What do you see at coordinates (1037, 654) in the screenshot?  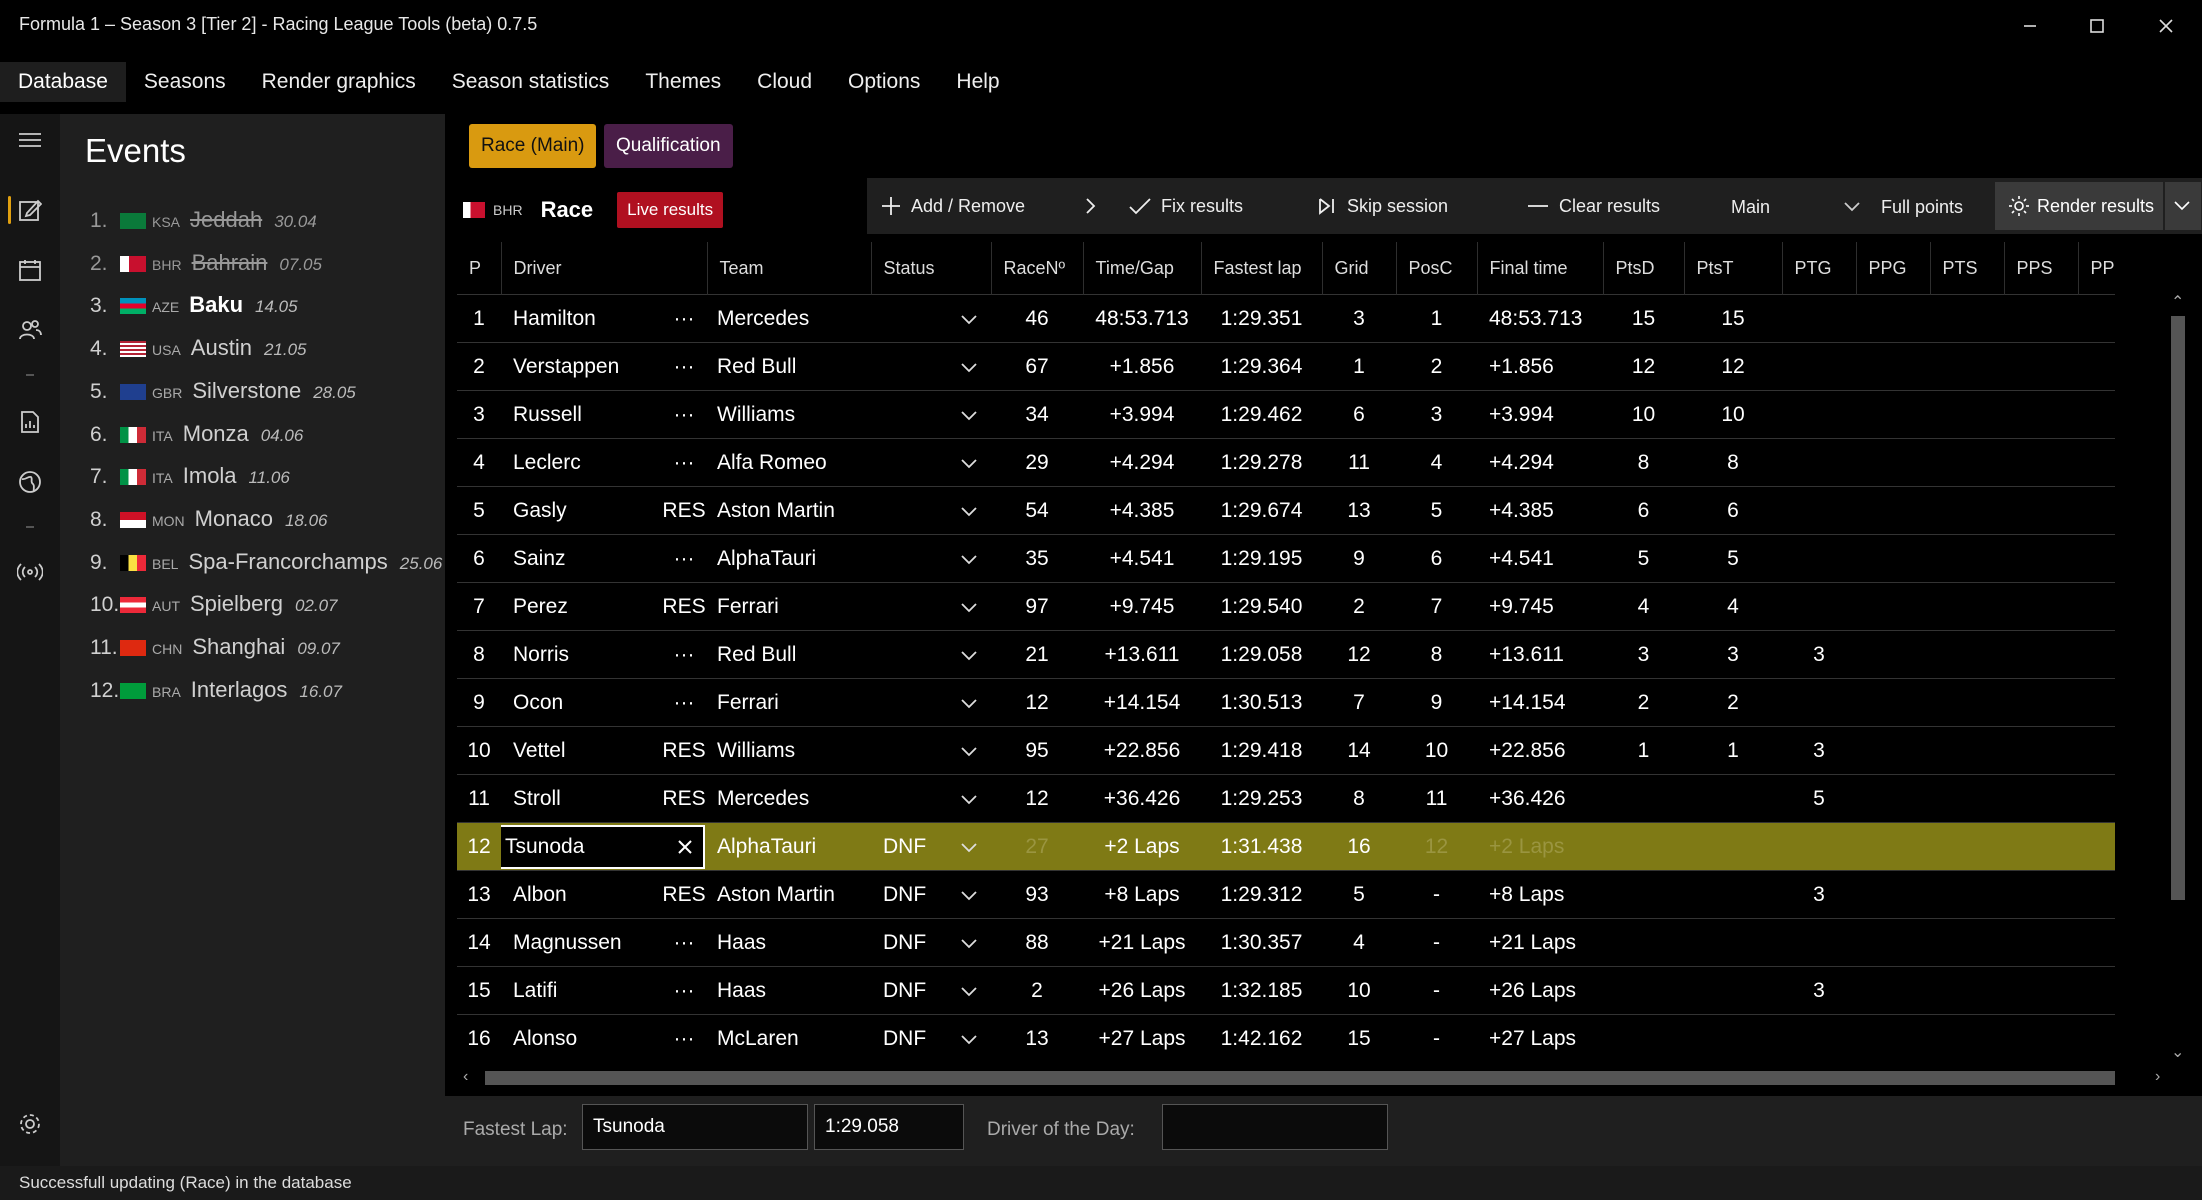 I see `race-number-cell: 21` at bounding box center [1037, 654].